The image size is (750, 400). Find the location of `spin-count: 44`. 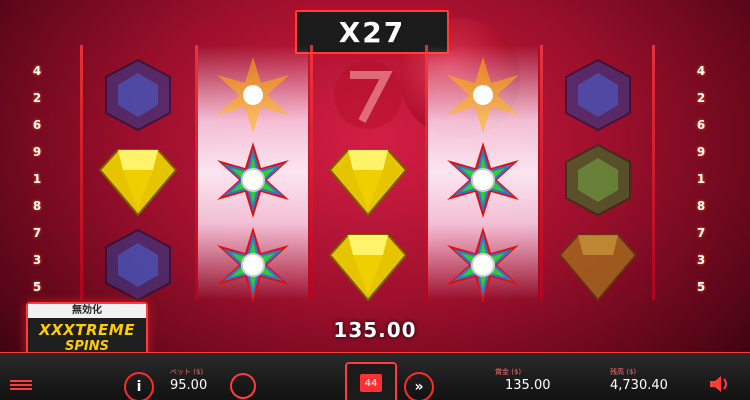

spin-count: 44 is located at coordinates (371, 383).